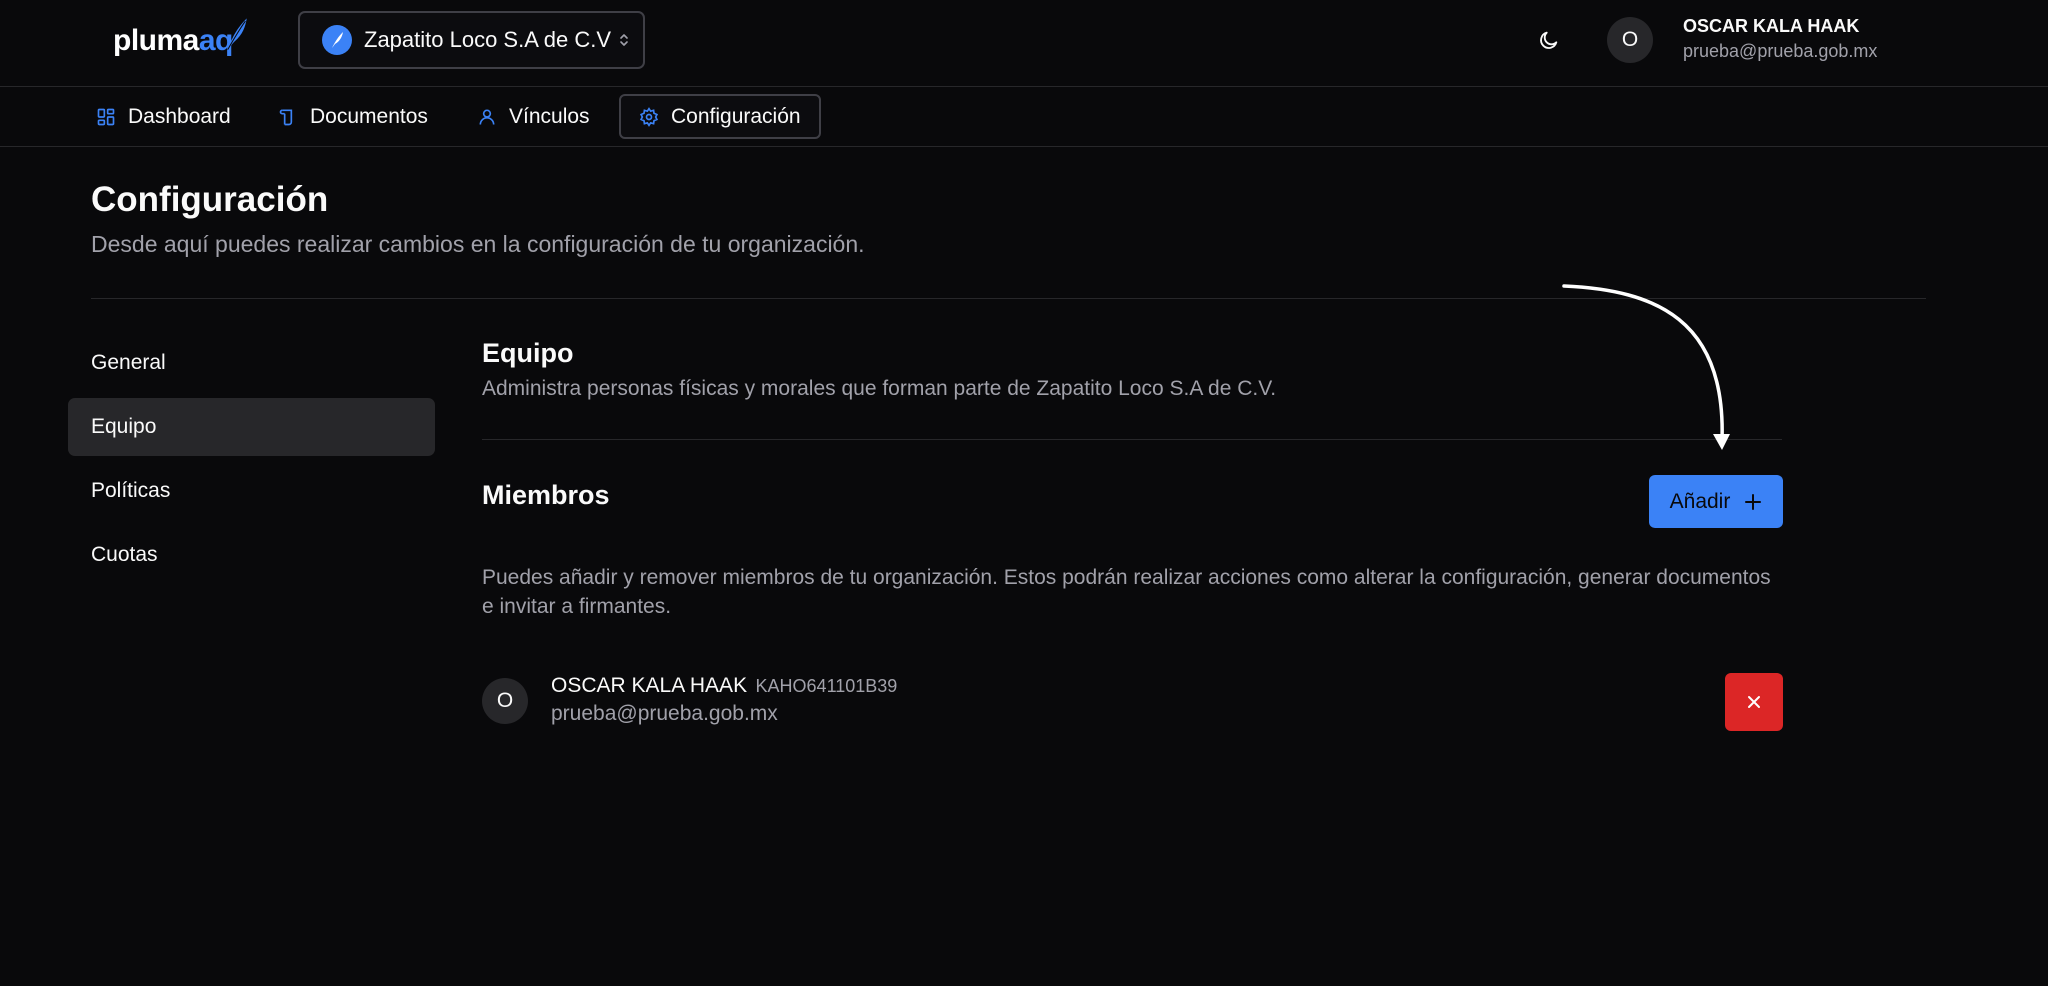  I want to click on nav-vinculos: Vínculos, so click(533, 116).